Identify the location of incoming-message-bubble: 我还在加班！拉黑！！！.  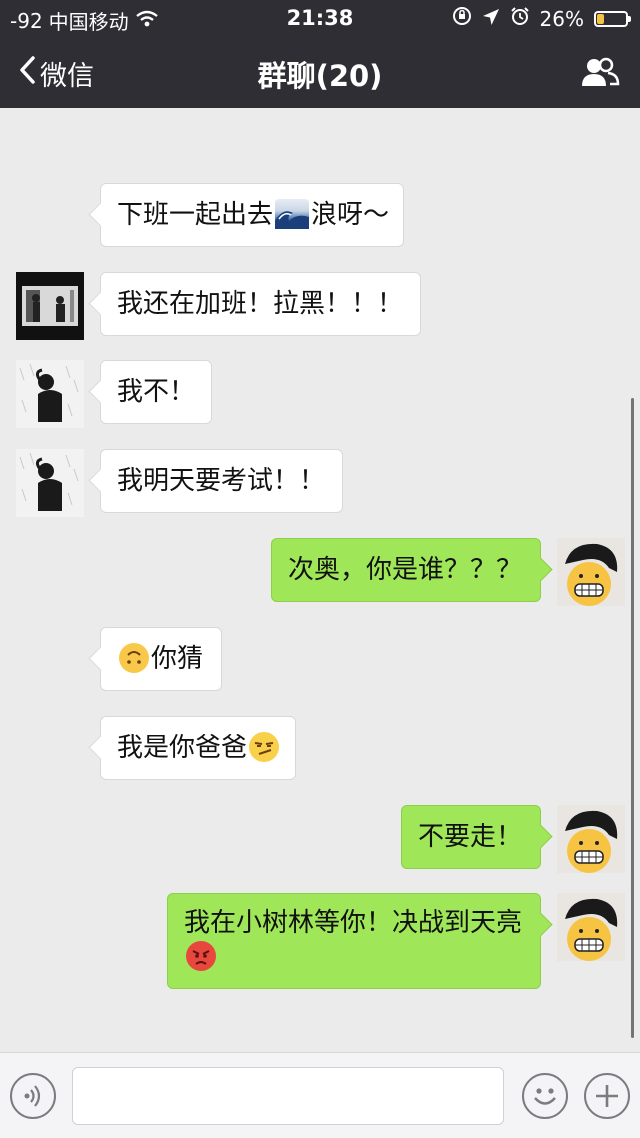
(260, 304).